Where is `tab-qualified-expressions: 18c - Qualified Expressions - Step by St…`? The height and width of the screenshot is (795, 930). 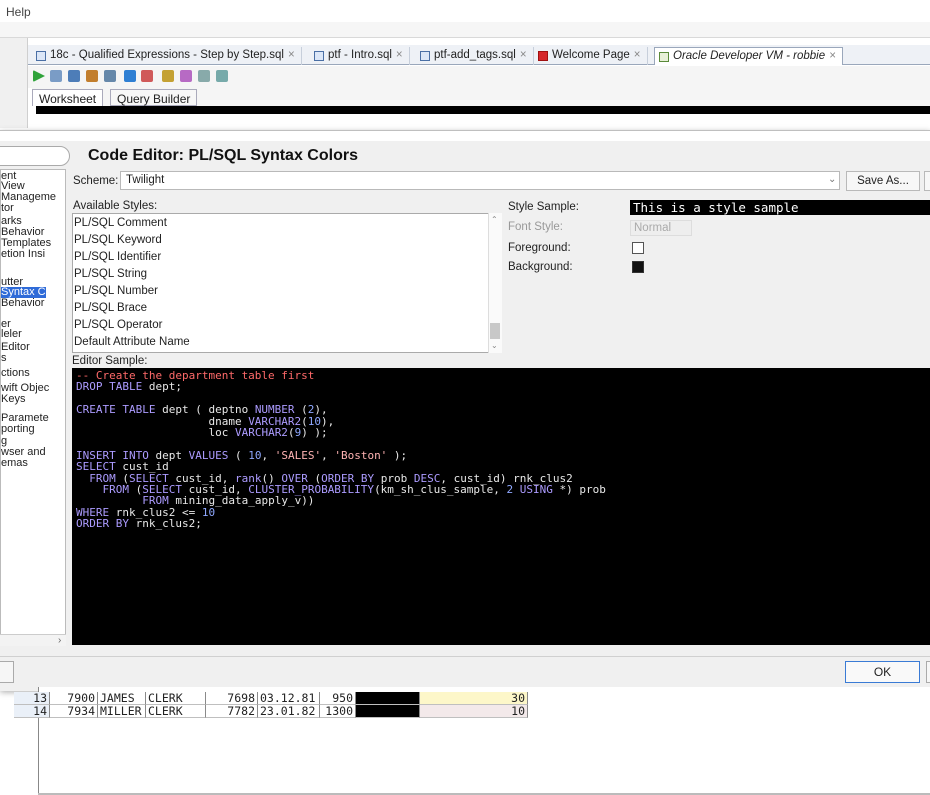 tab-qualified-expressions: 18c - Qualified Expressions - Step by St… is located at coordinates (167, 56).